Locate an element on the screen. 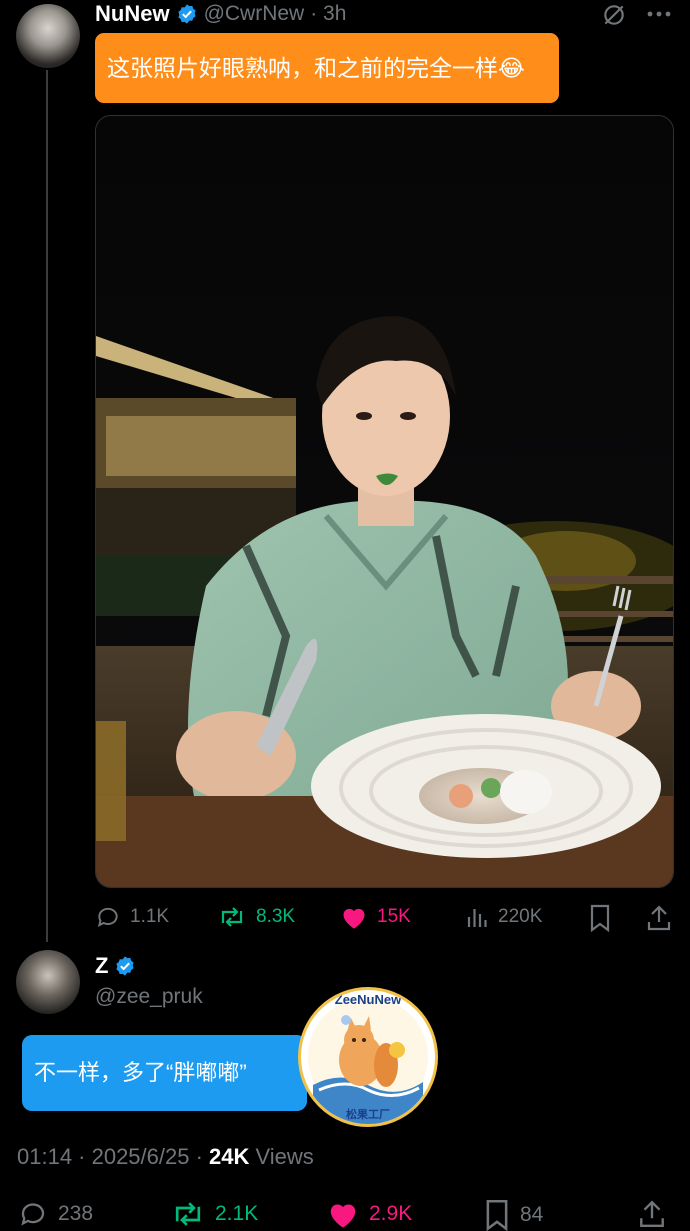  reply-header: Z is located at coordinates (115, 966).